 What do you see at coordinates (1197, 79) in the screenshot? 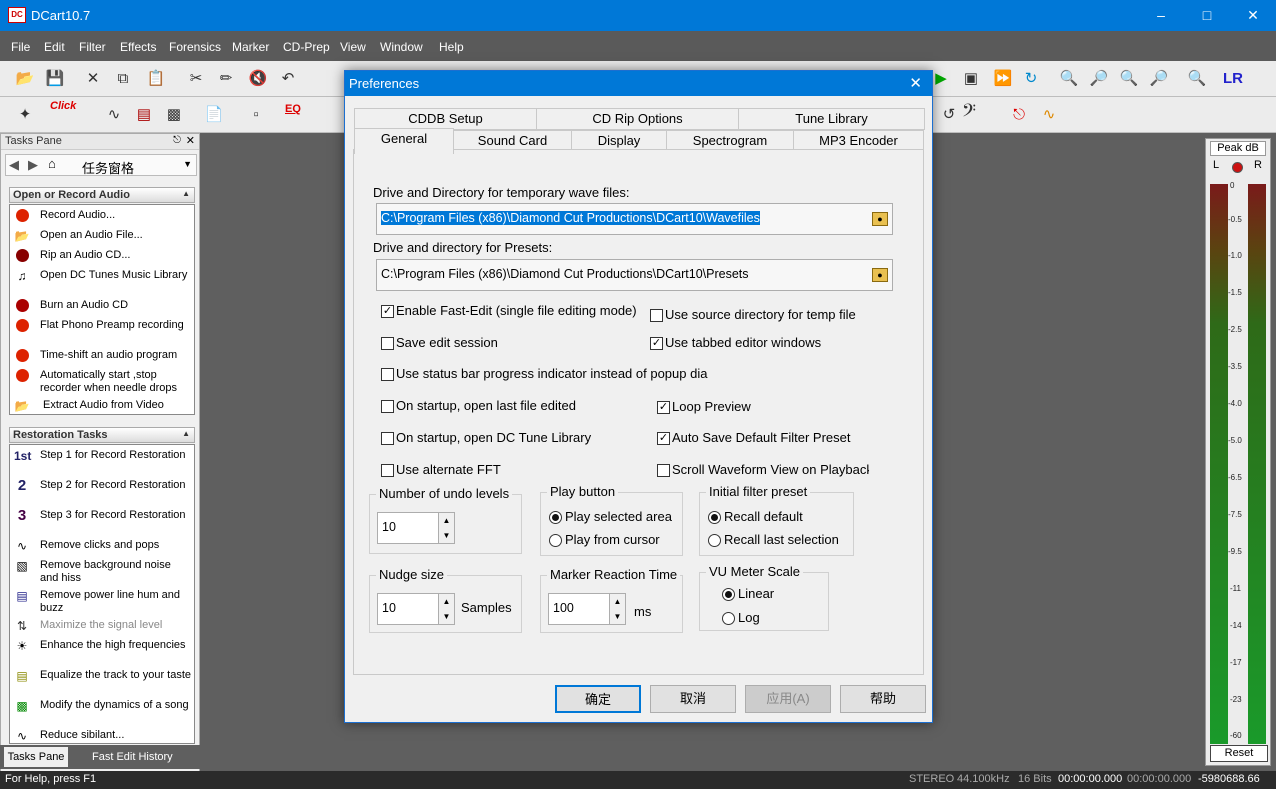
I see `zoom-all-icon: 🔍` at bounding box center [1197, 79].